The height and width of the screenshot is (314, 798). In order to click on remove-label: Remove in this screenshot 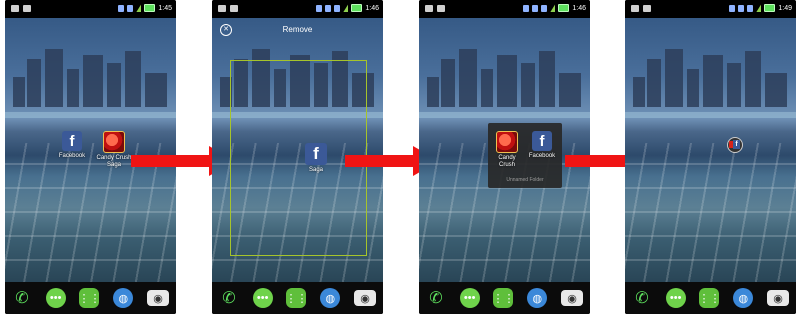, I will do `click(297, 29)`.